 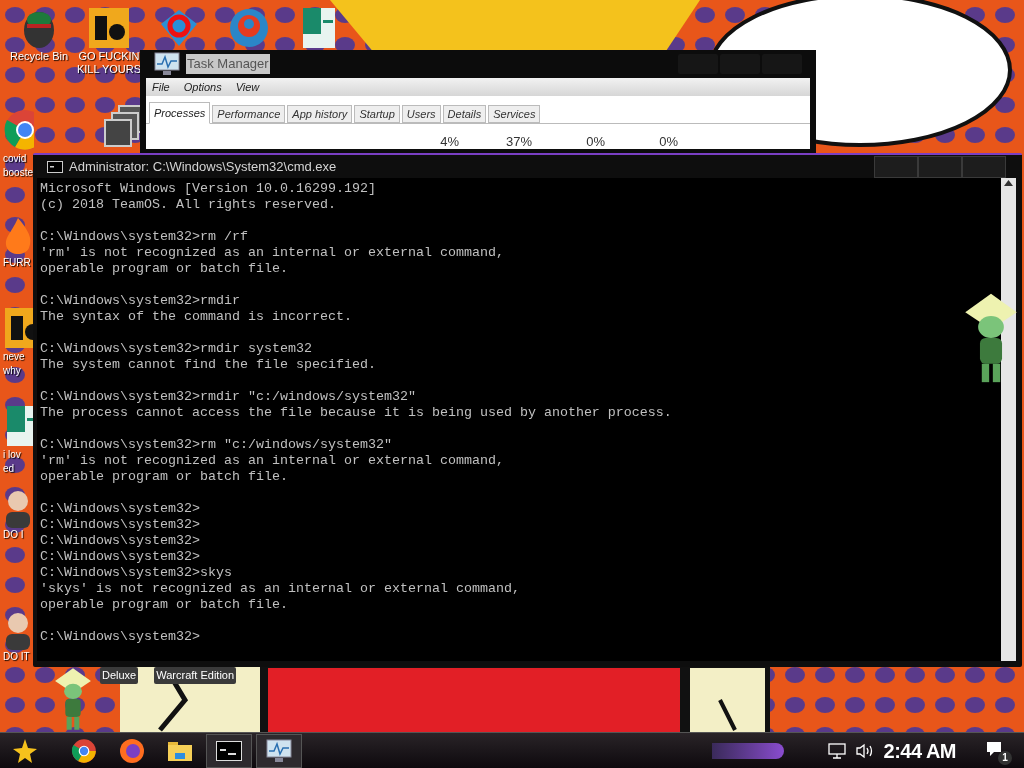 What do you see at coordinates (864, 750) in the screenshot?
I see `speaker-icon` at bounding box center [864, 750].